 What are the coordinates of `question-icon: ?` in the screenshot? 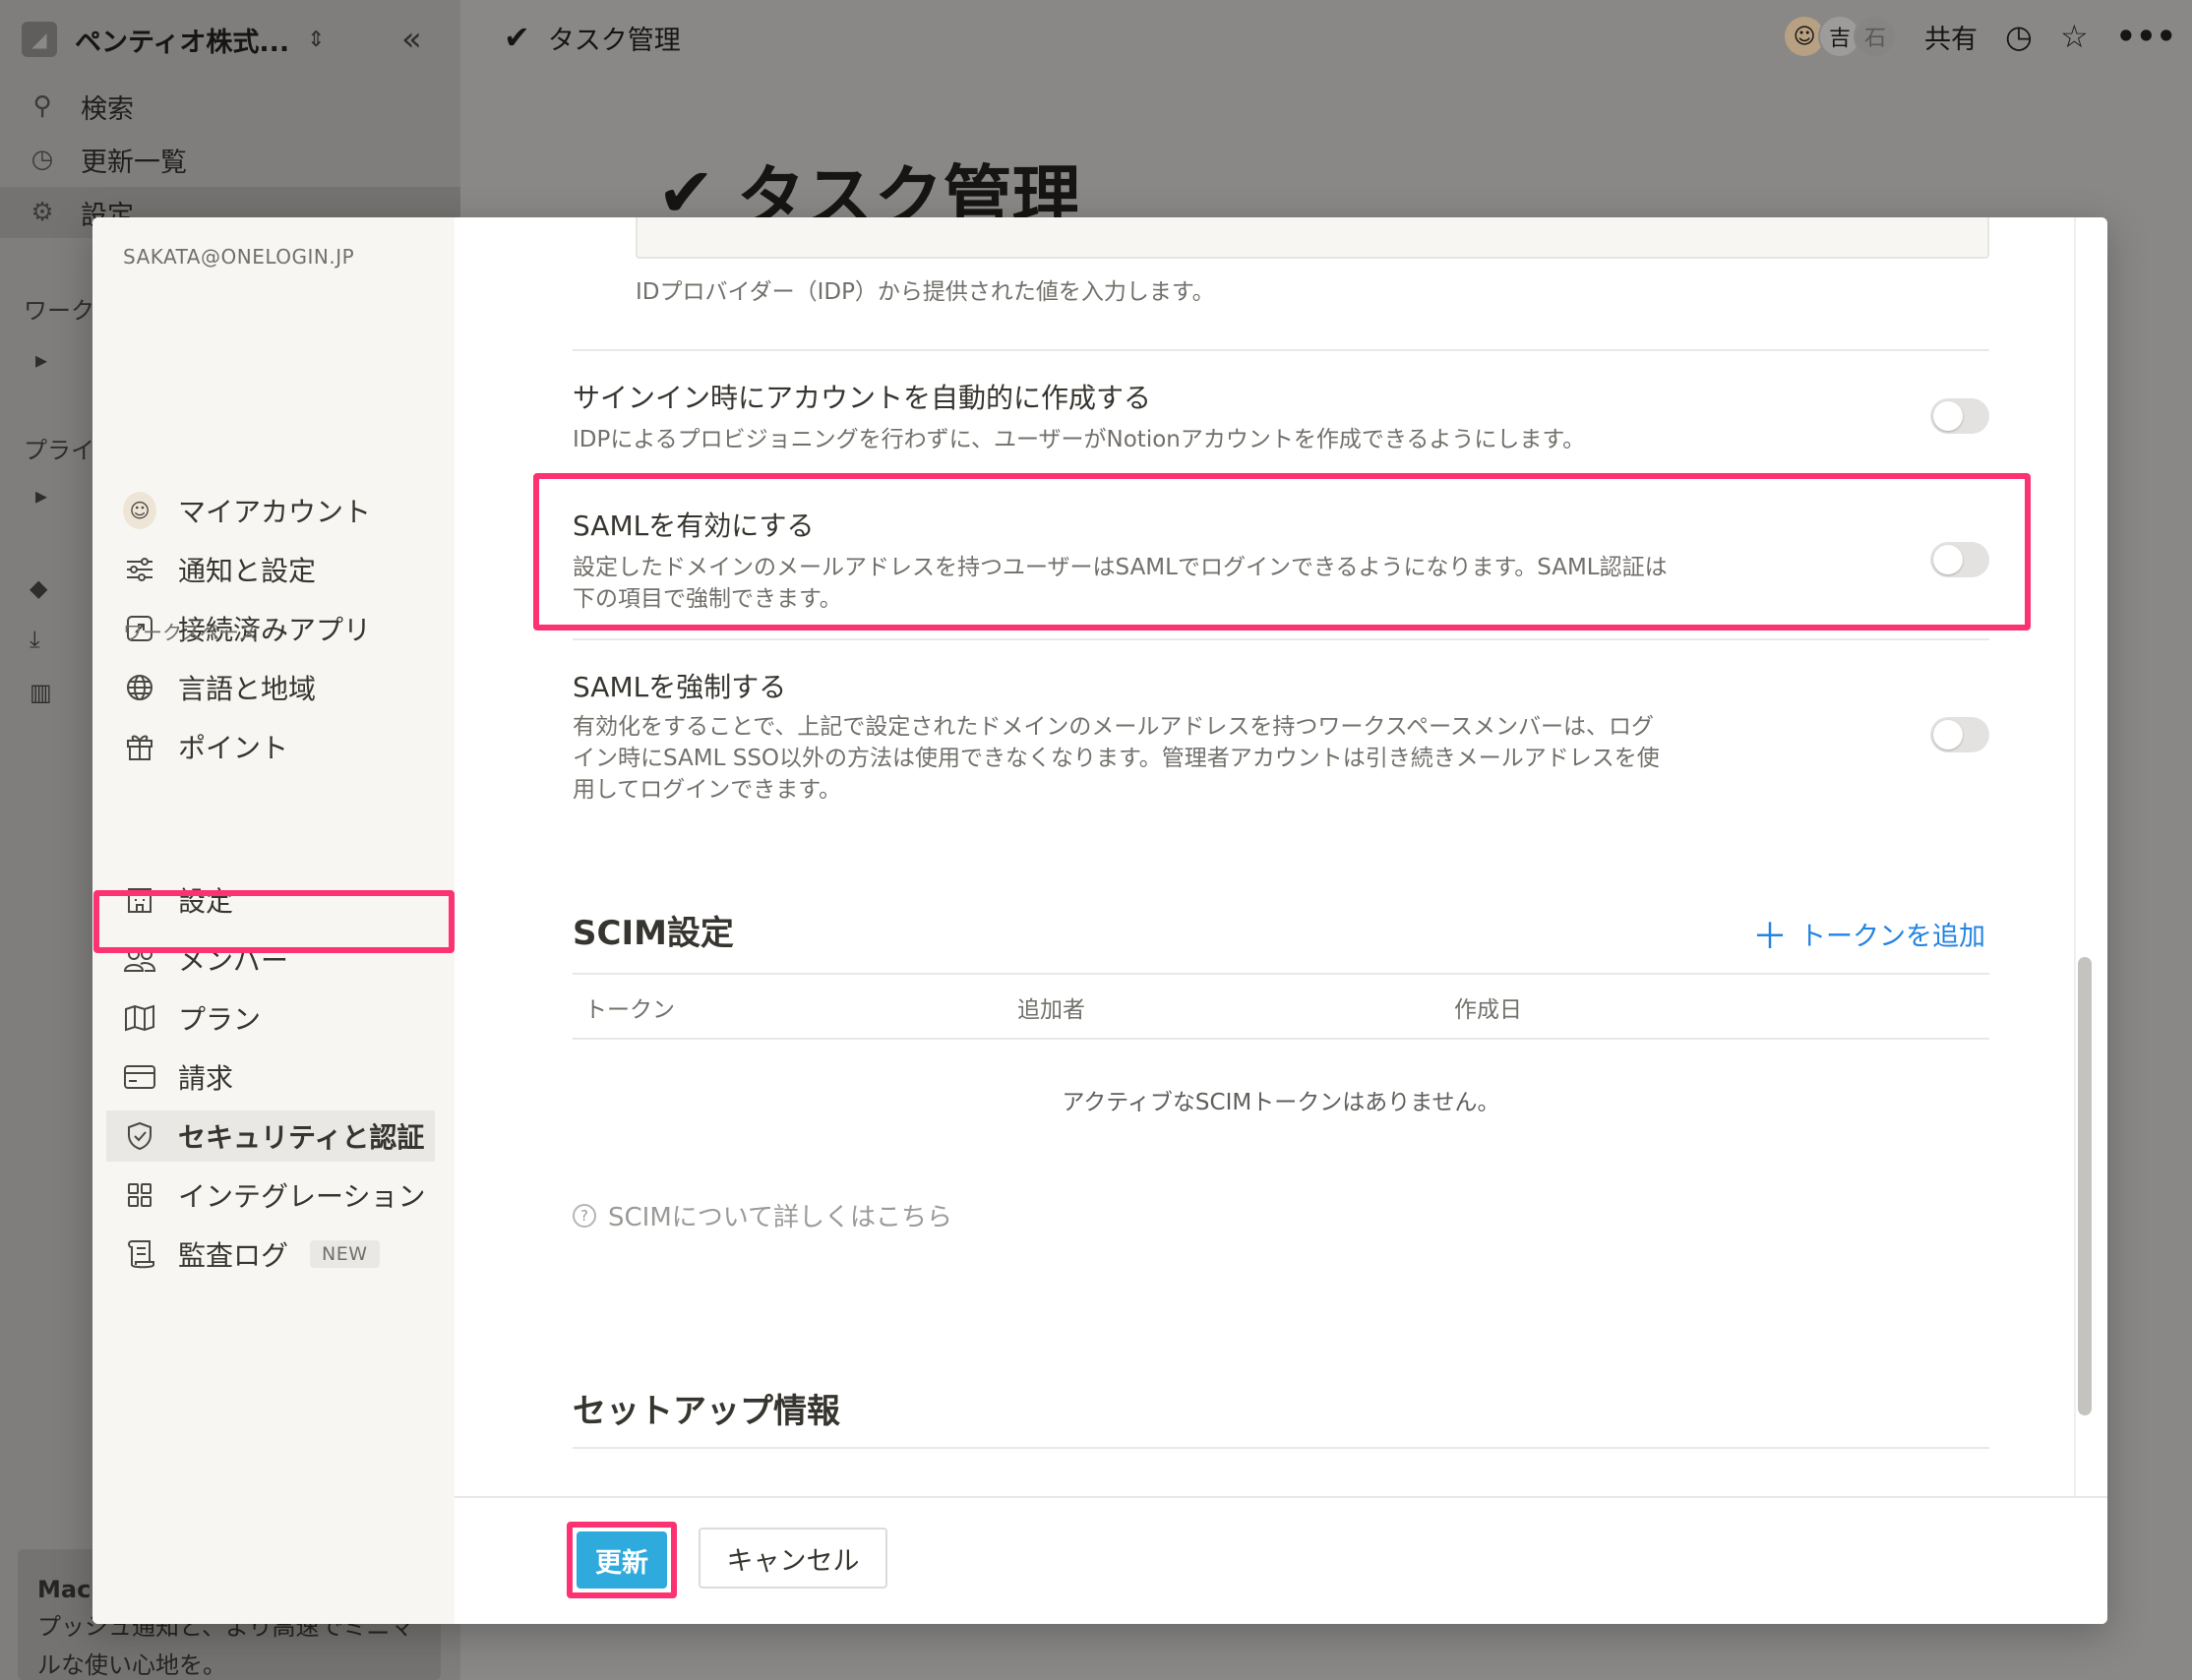 It's located at (584, 1215).